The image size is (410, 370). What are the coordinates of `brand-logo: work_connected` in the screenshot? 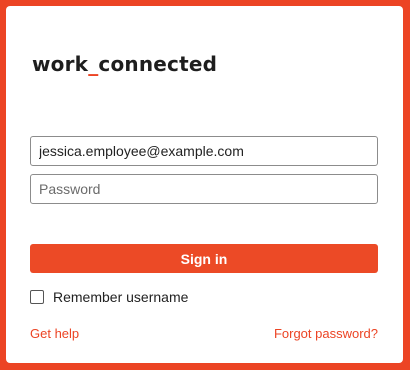 It's located at (124, 64).